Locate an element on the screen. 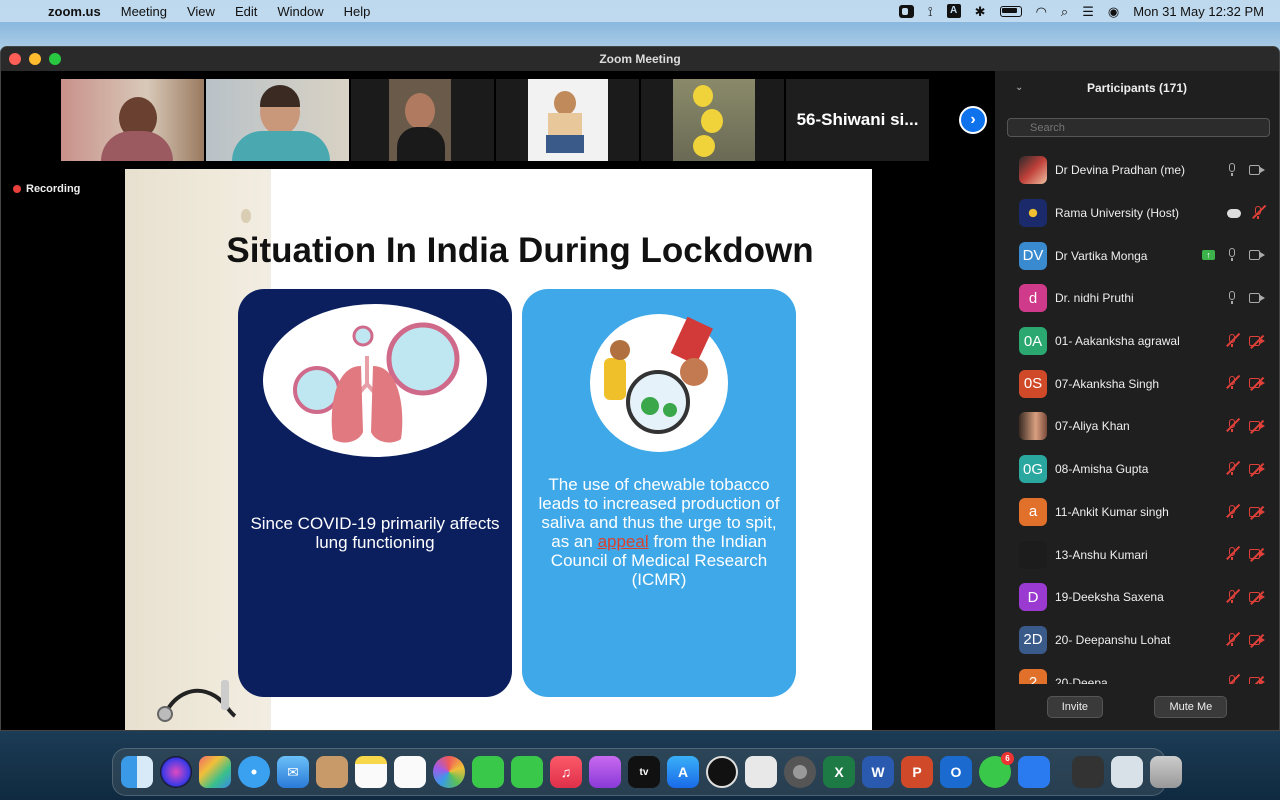  participant-row: 0A 01- Aakanksha agrawal is located at coordinates (1137, 341).